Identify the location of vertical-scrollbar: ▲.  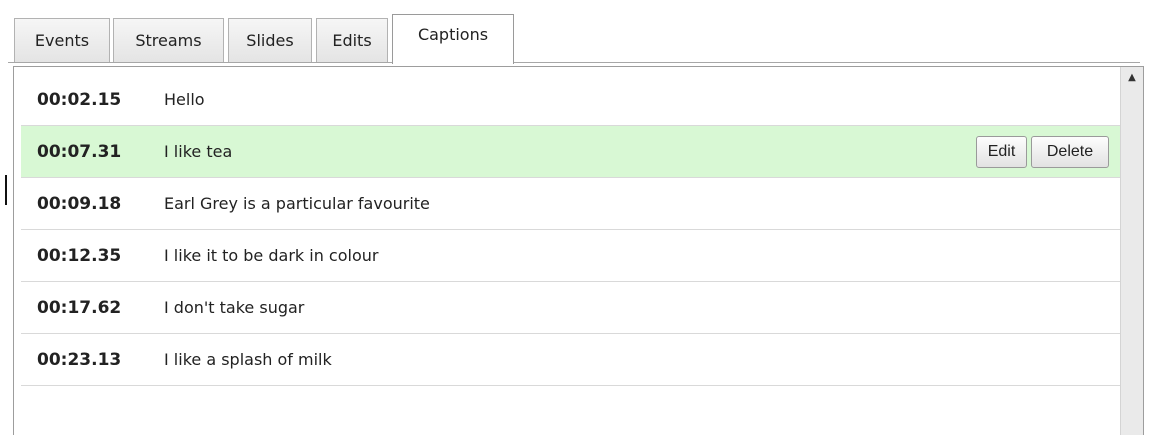
(1131, 251).